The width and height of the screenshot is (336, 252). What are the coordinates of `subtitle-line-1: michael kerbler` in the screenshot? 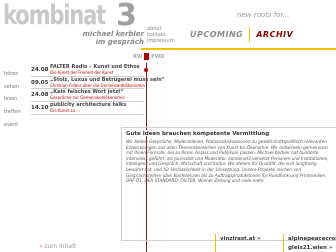 It's located at (113, 34).